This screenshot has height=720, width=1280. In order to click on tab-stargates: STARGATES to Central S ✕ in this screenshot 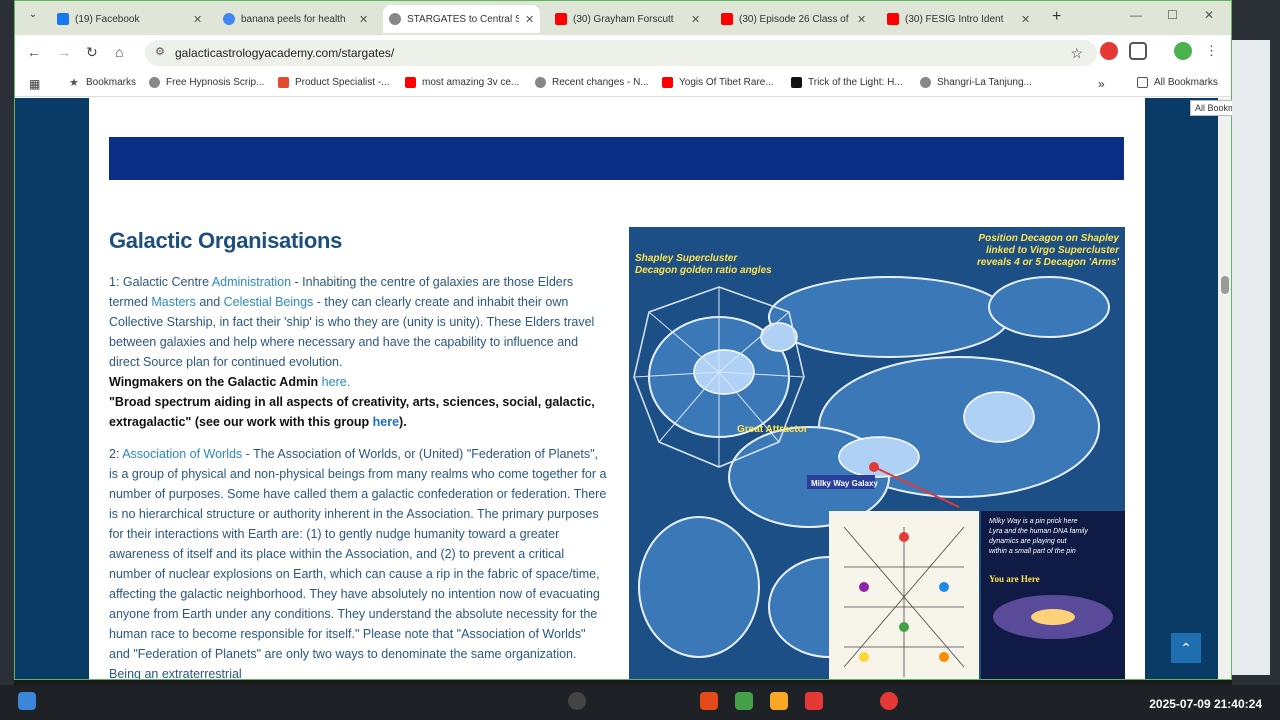, I will do `click(462, 19)`.